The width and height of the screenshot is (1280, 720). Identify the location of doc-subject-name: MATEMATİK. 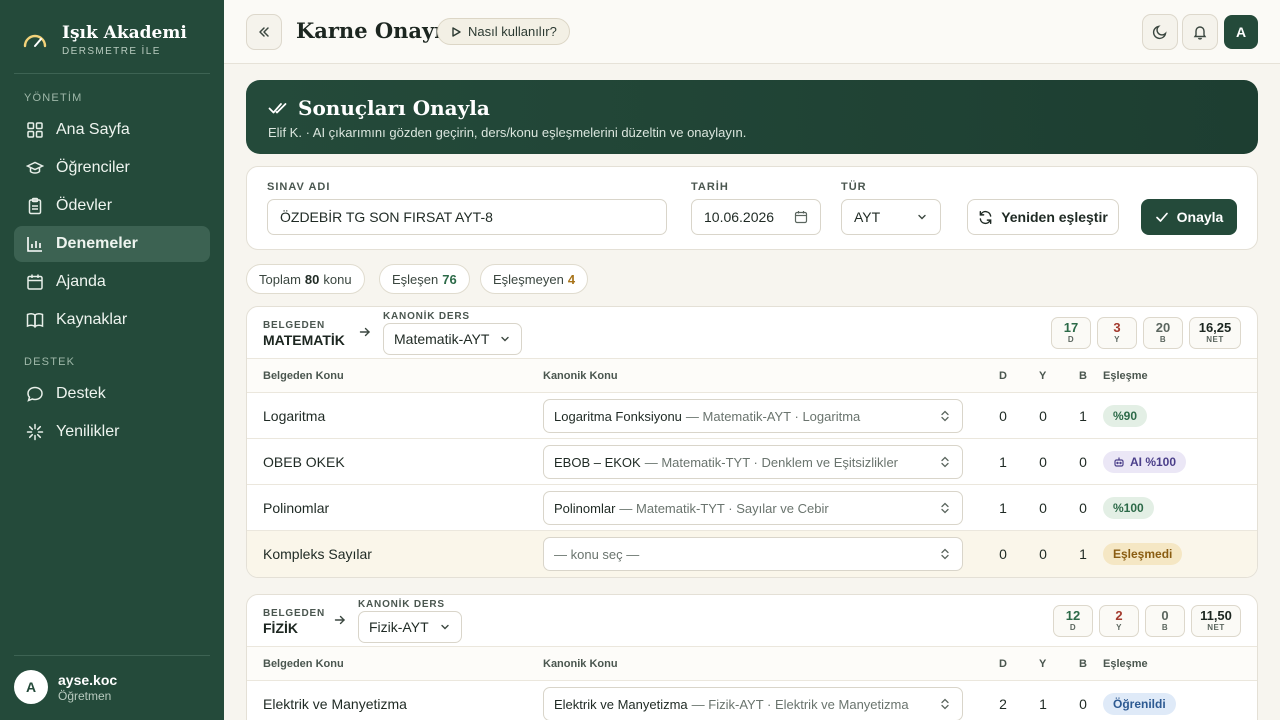
(304, 340).